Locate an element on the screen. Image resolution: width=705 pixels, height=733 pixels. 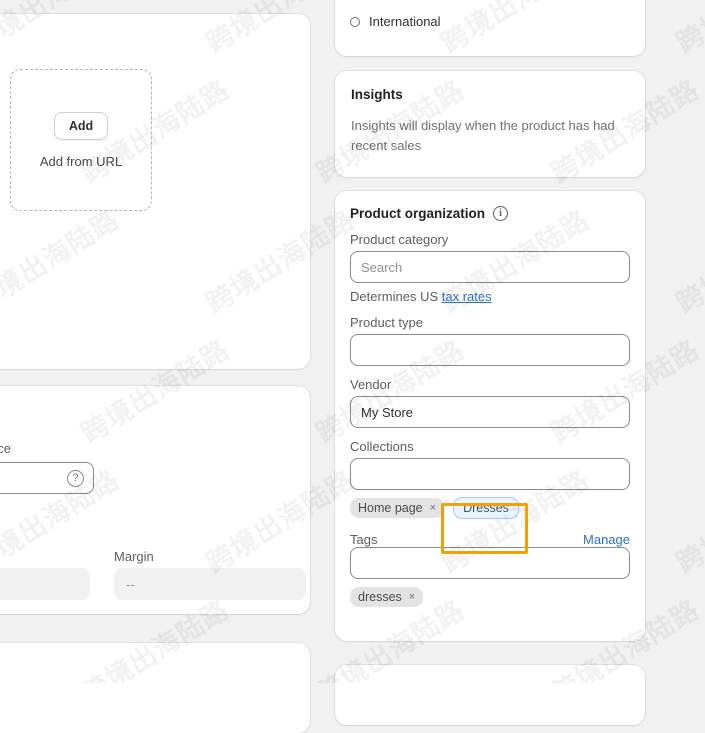
collections-input is located at coordinates (490, 474).